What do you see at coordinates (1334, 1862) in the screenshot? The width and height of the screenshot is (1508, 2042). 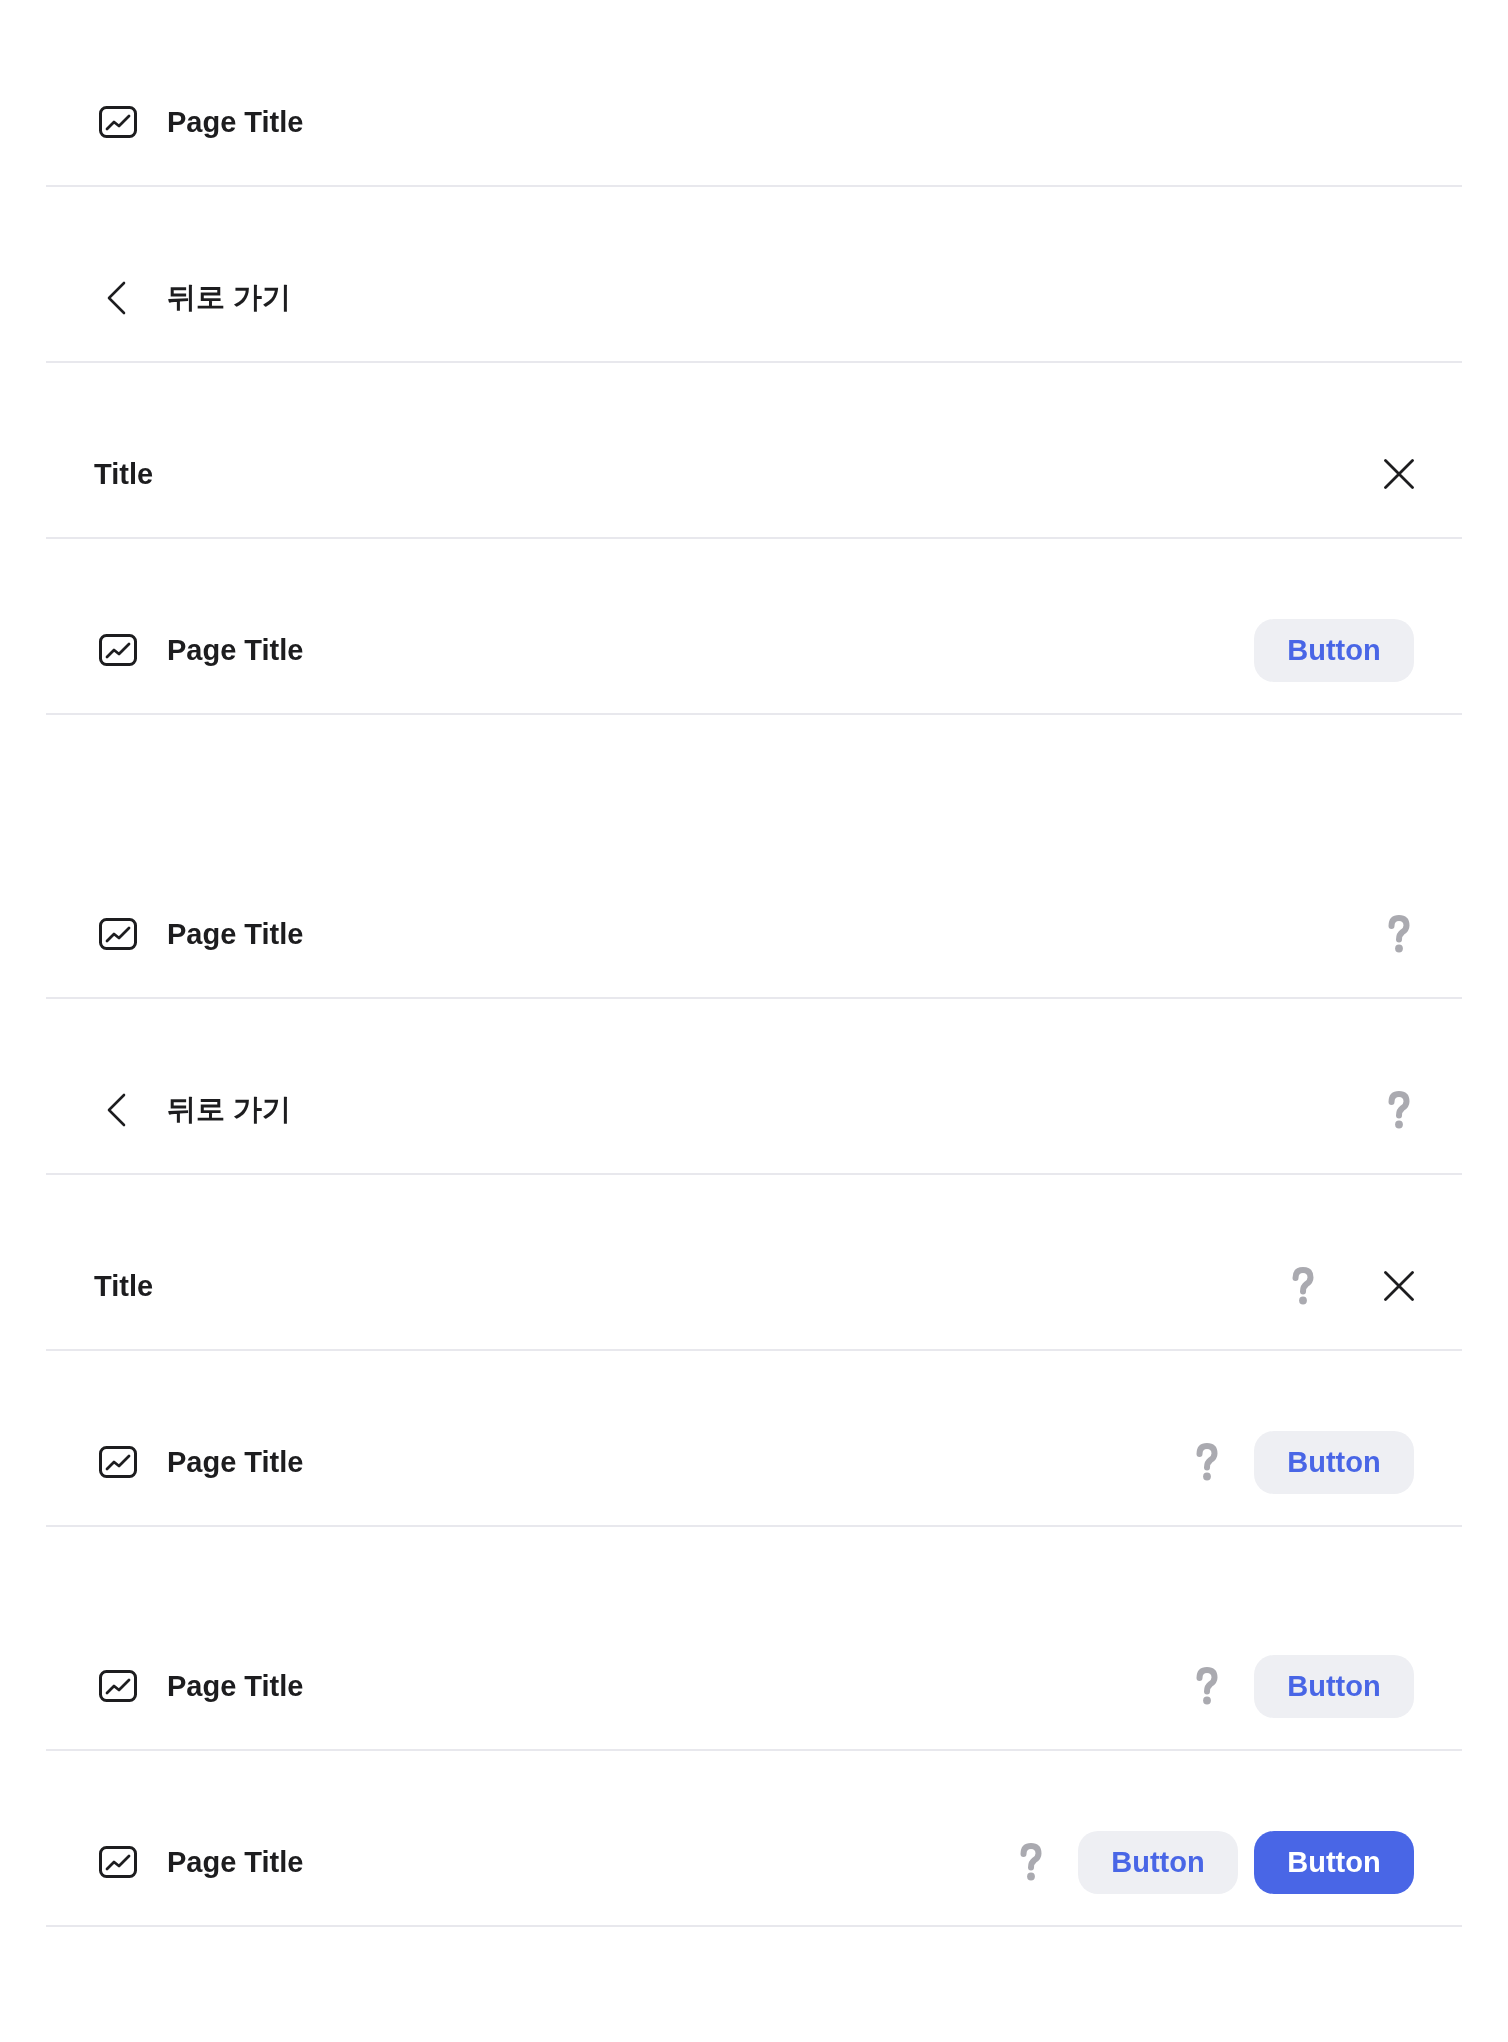 I see `primary-button: Button` at bounding box center [1334, 1862].